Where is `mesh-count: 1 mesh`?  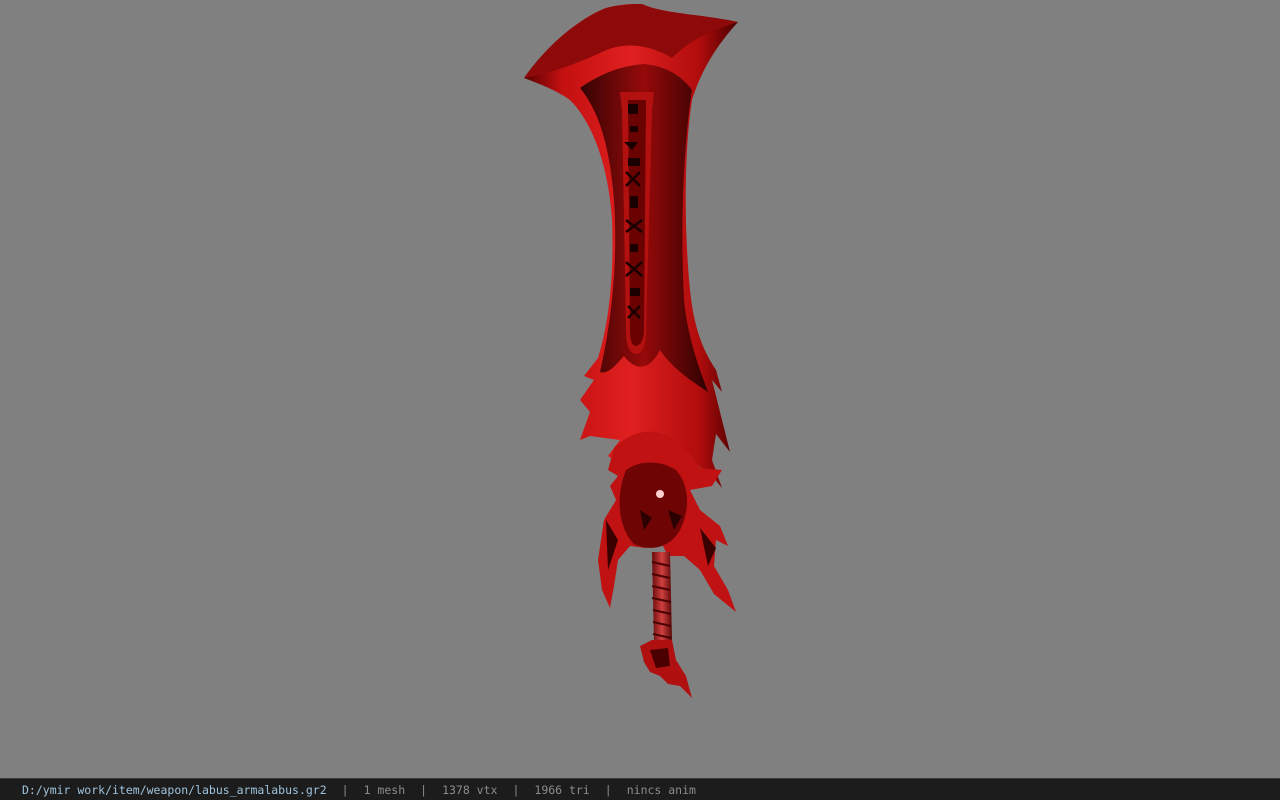
mesh-count: 1 mesh is located at coordinates (384, 789).